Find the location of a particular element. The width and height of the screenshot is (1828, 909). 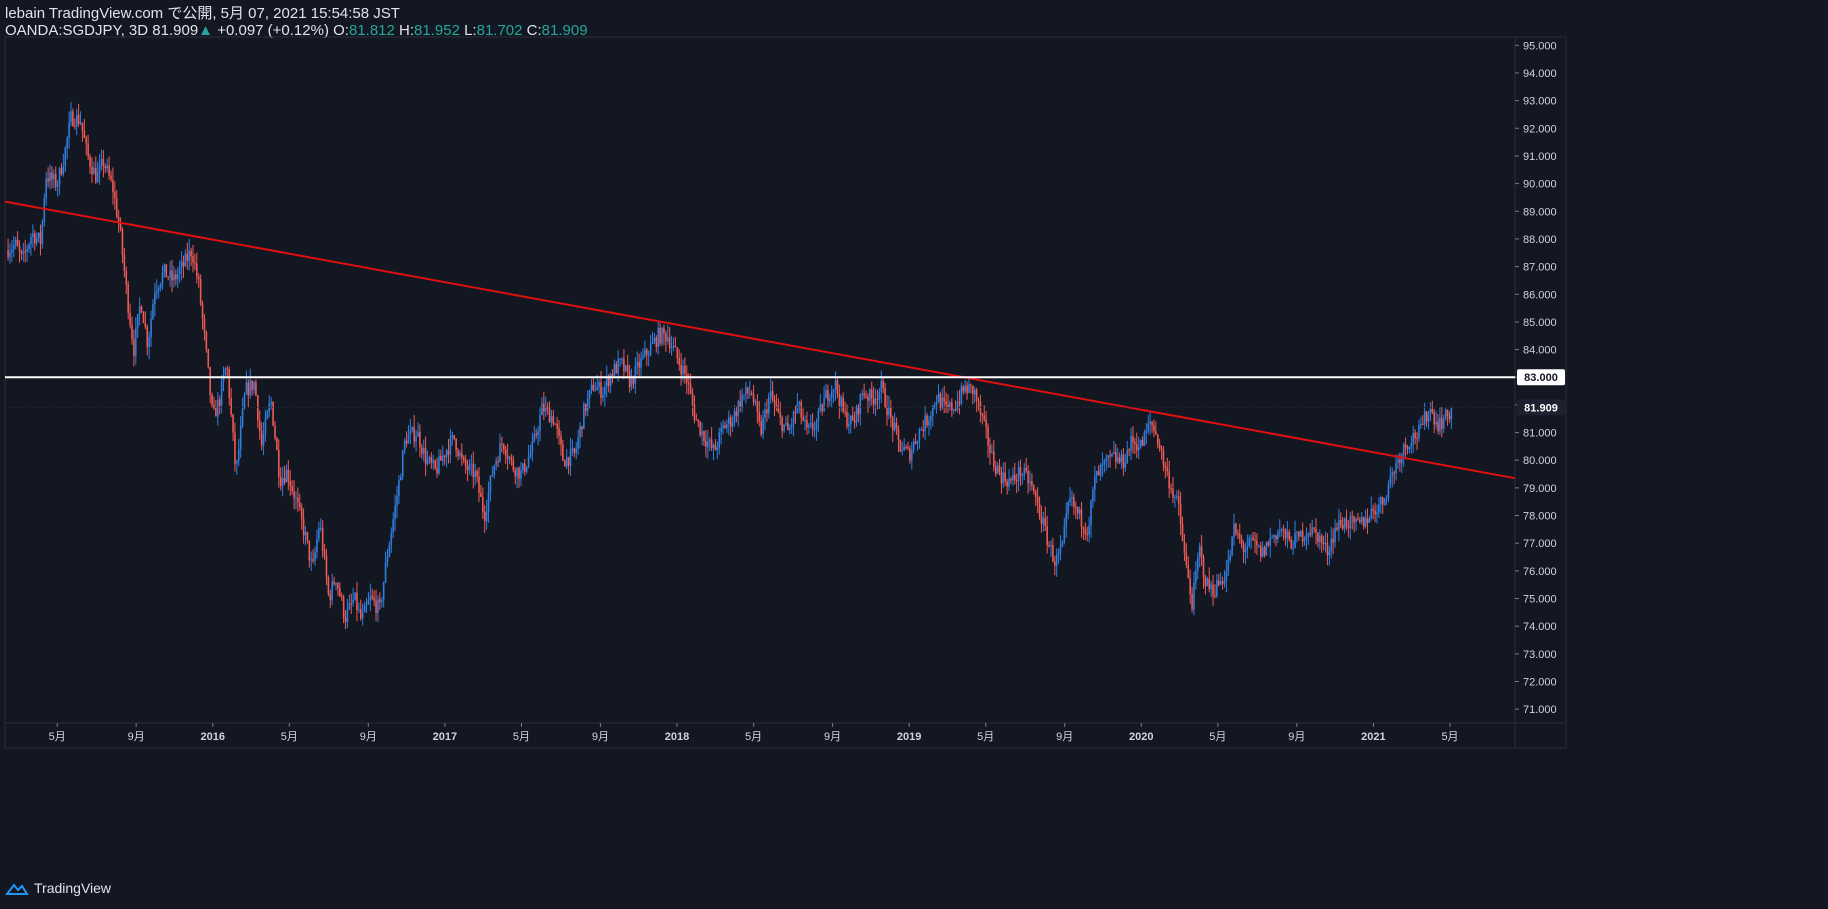

tradingview-logo: TradingView is located at coordinates (58, 888).